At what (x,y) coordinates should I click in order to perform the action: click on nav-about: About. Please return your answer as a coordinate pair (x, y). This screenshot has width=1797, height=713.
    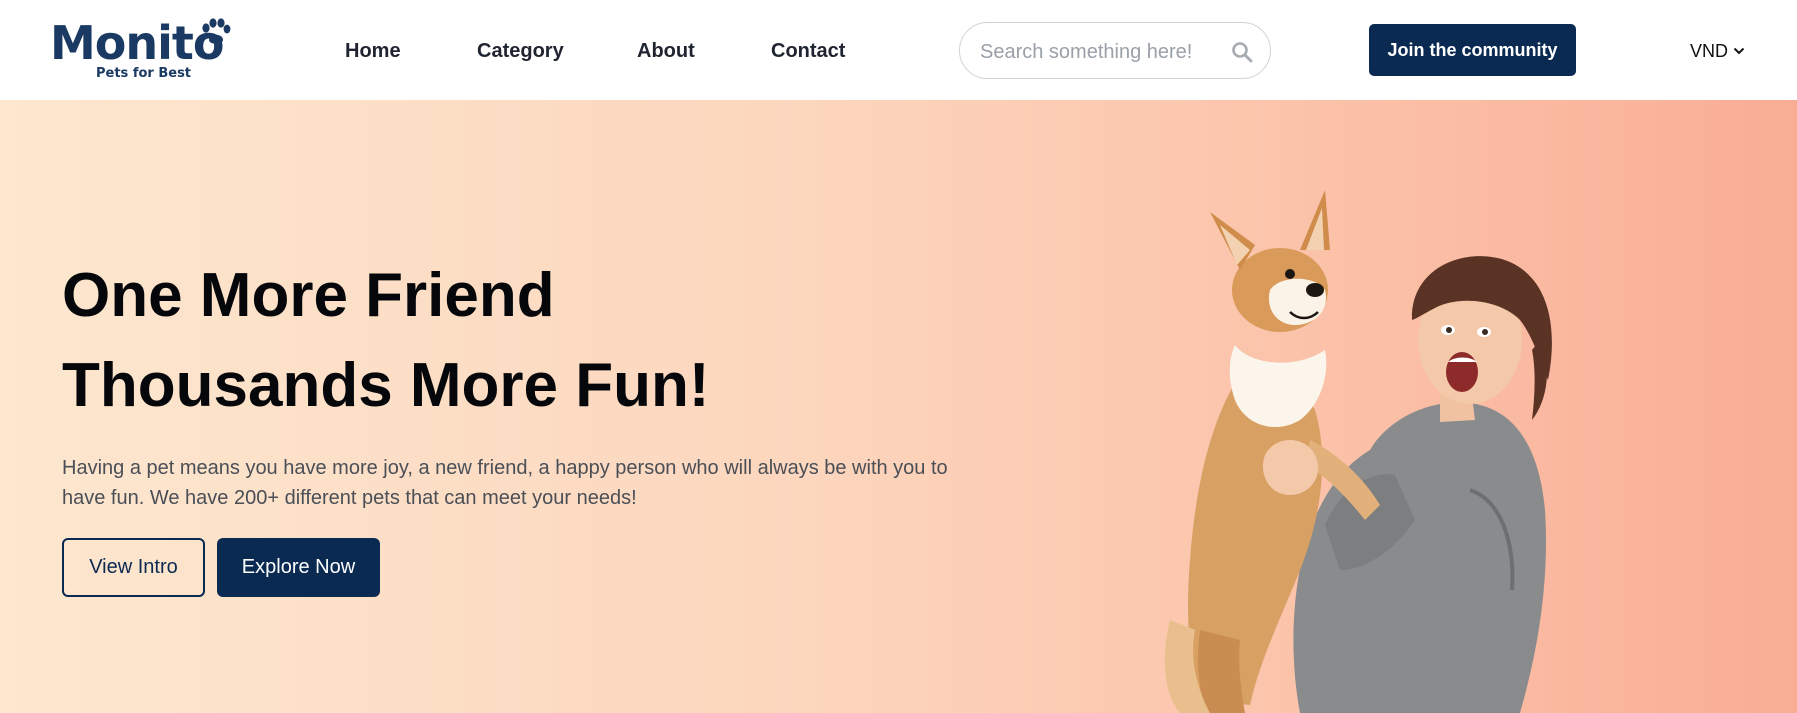
    Looking at the image, I should click on (666, 51).